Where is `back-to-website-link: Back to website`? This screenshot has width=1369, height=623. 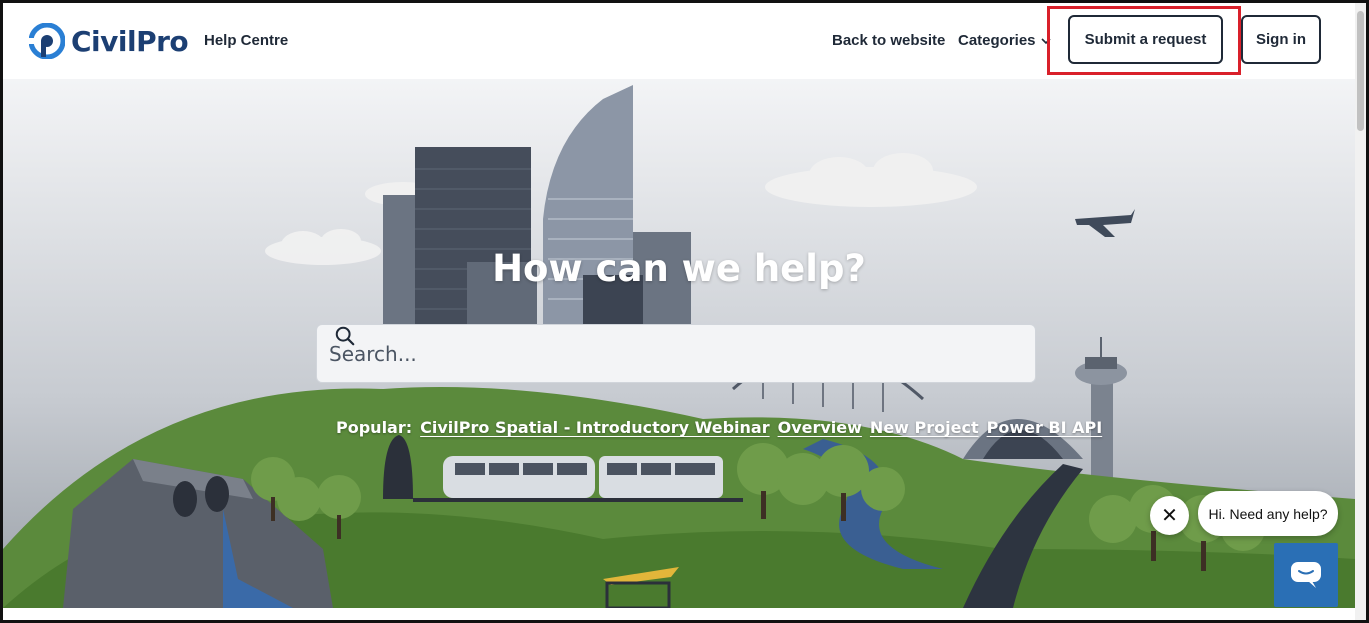 back-to-website-link: Back to website is located at coordinates (888, 40).